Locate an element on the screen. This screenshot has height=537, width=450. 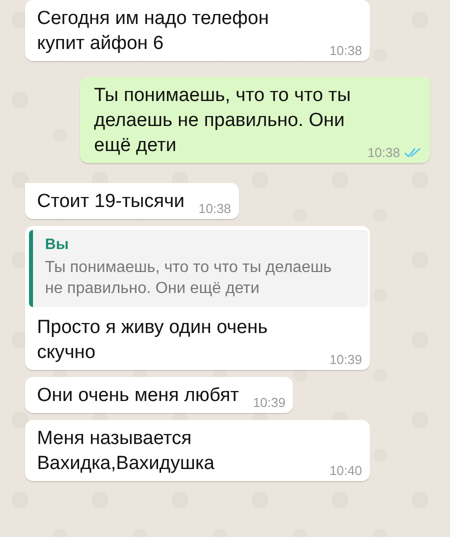
message-text: Ты понимаешь, что то что ты делаешь не правильно. Они ещё дети is located at coordinates (223, 121).